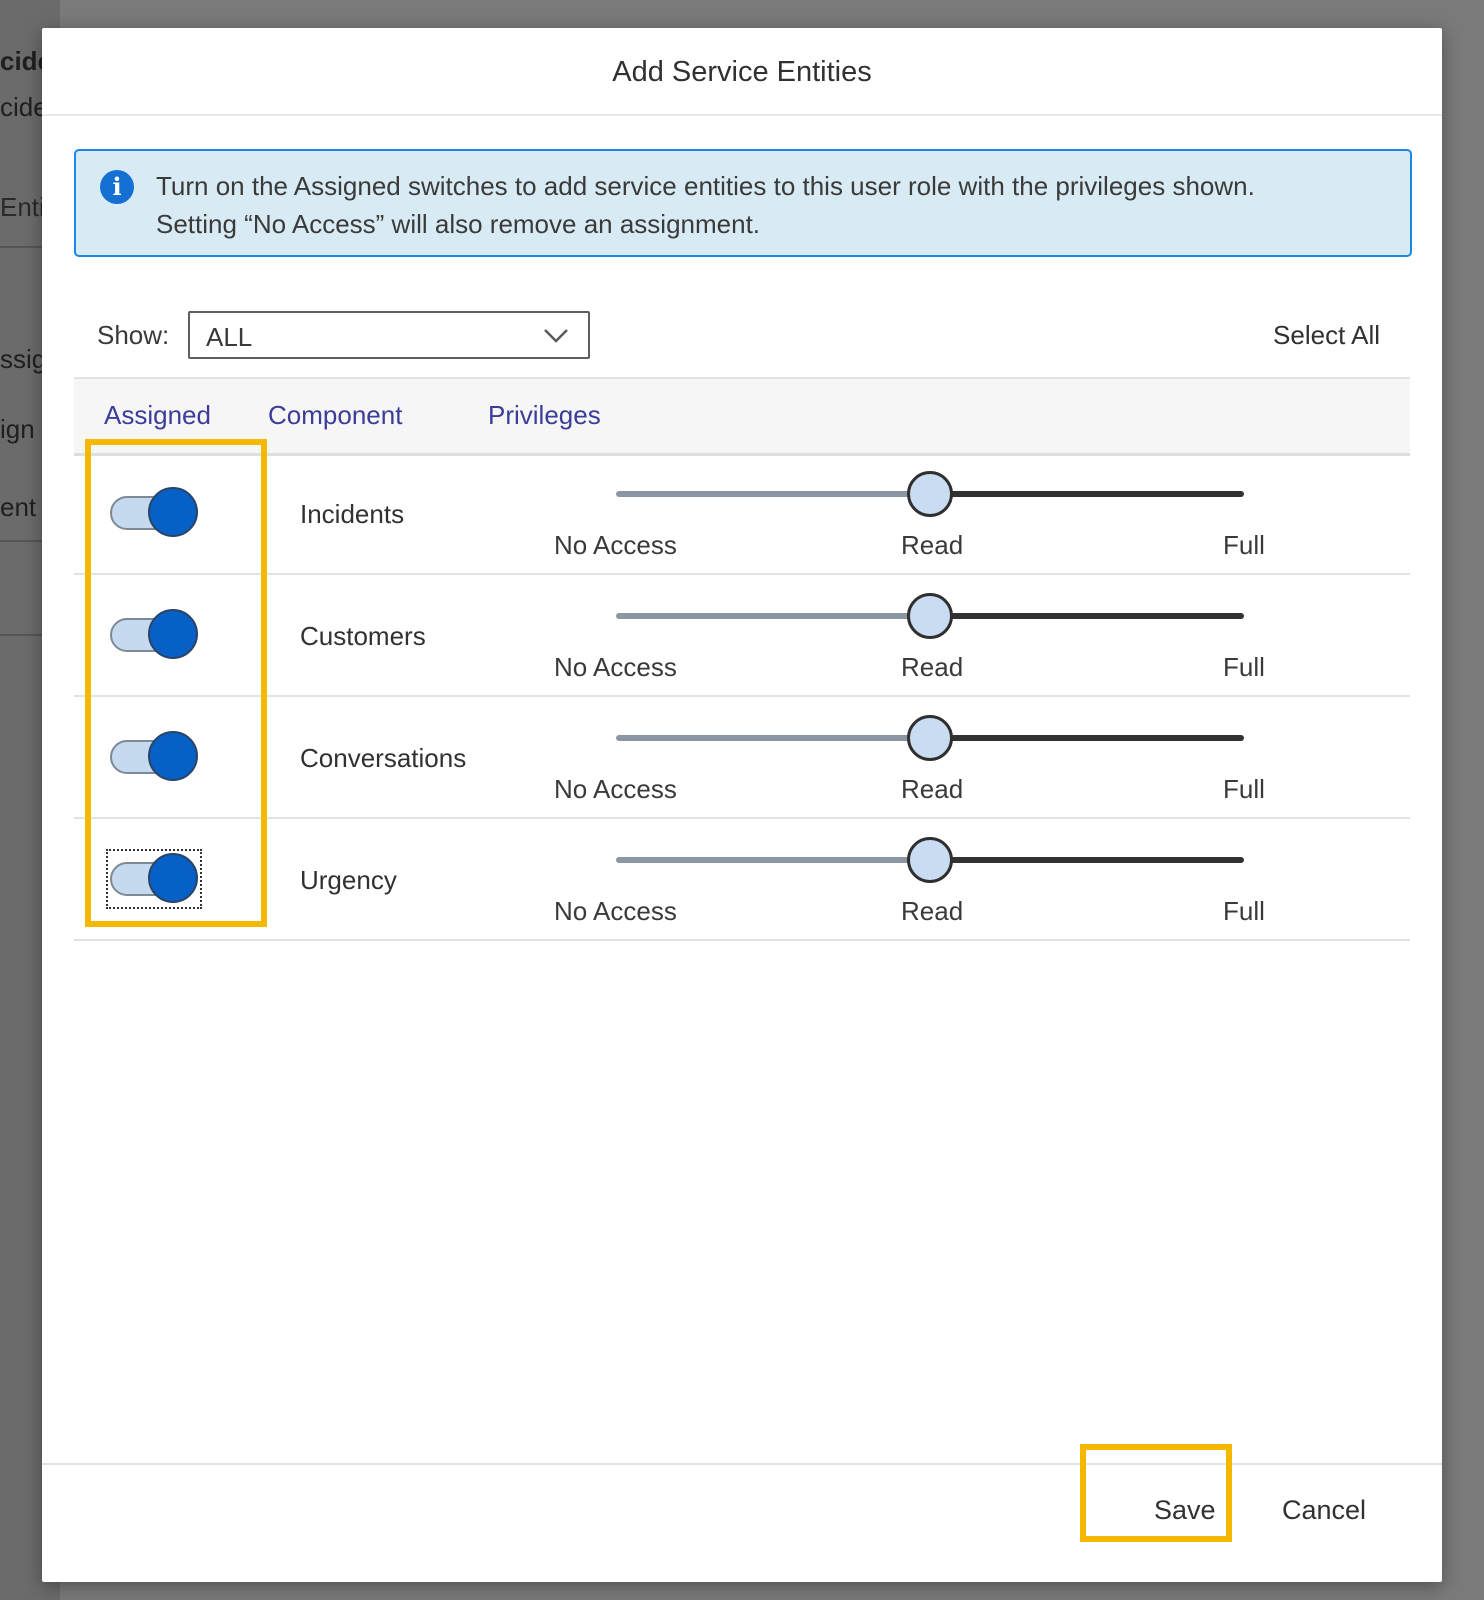  I want to click on table-header: Assigned Component Privileges, so click(742, 416).